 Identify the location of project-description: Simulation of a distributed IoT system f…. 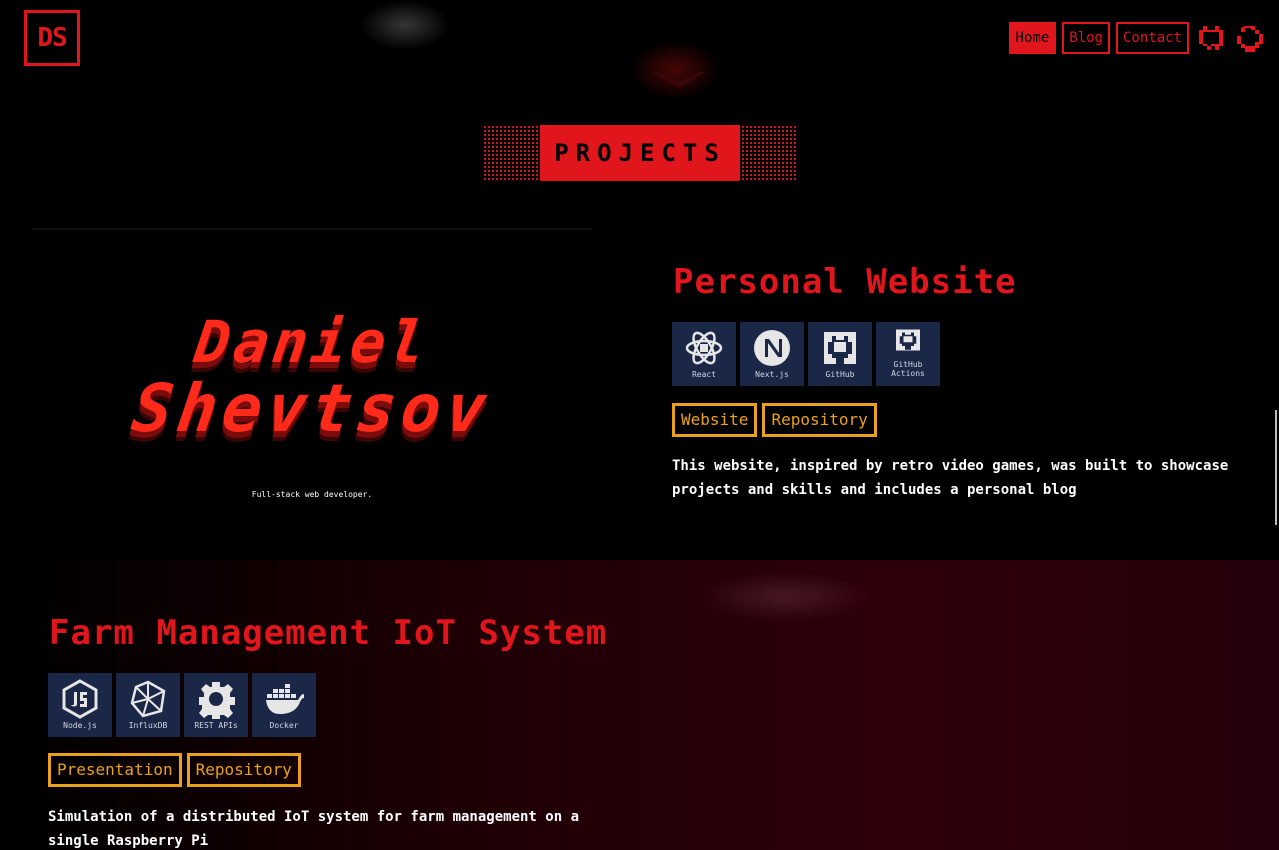
(314, 829).